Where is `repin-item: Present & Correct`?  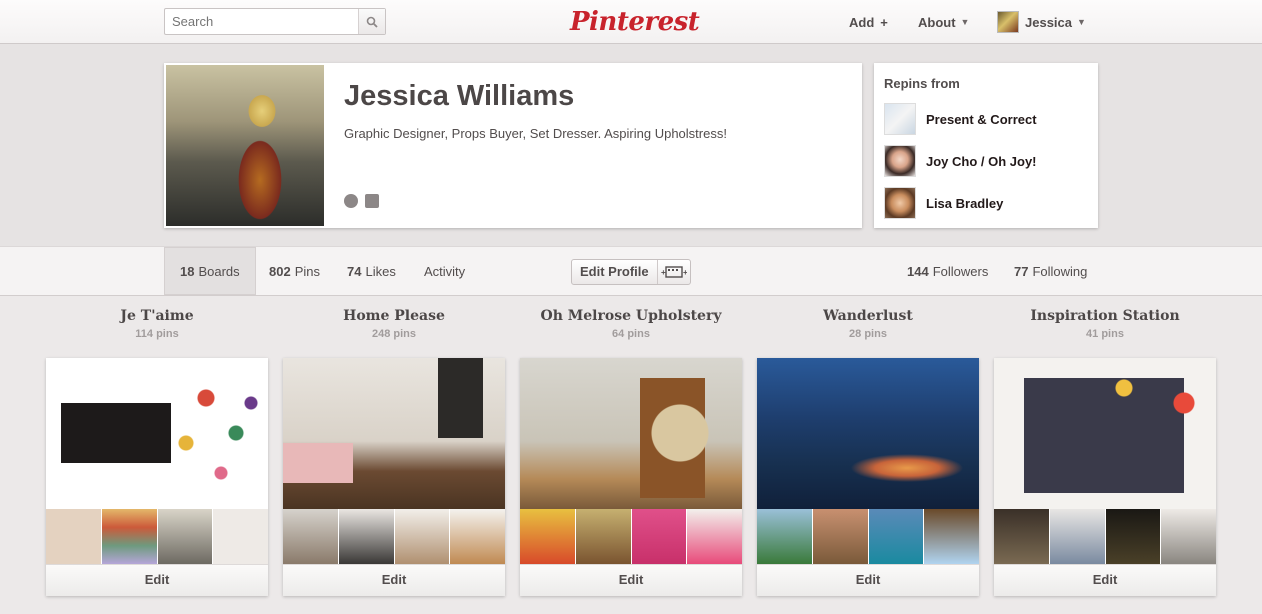
repin-item: Present & Correct is located at coordinates (989, 119).